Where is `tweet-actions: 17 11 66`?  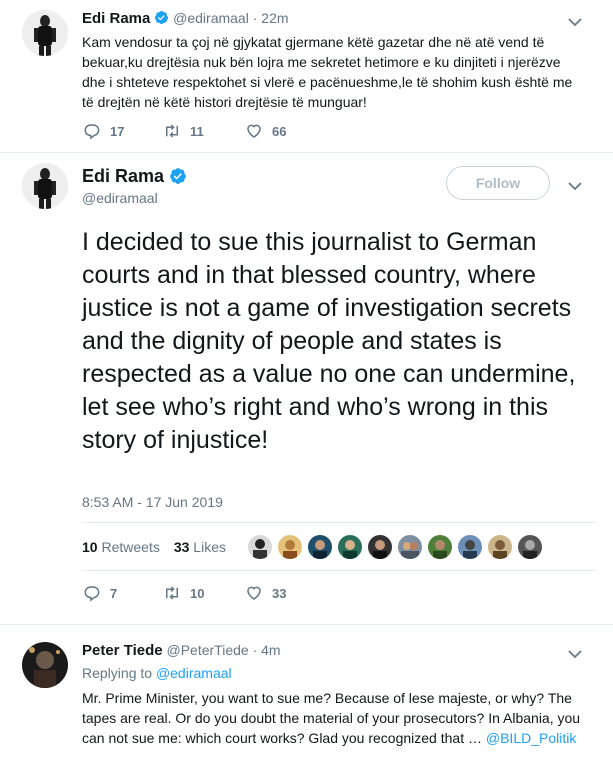 tweet-actions: 17 11 66 is located at coordinates (184, 131).